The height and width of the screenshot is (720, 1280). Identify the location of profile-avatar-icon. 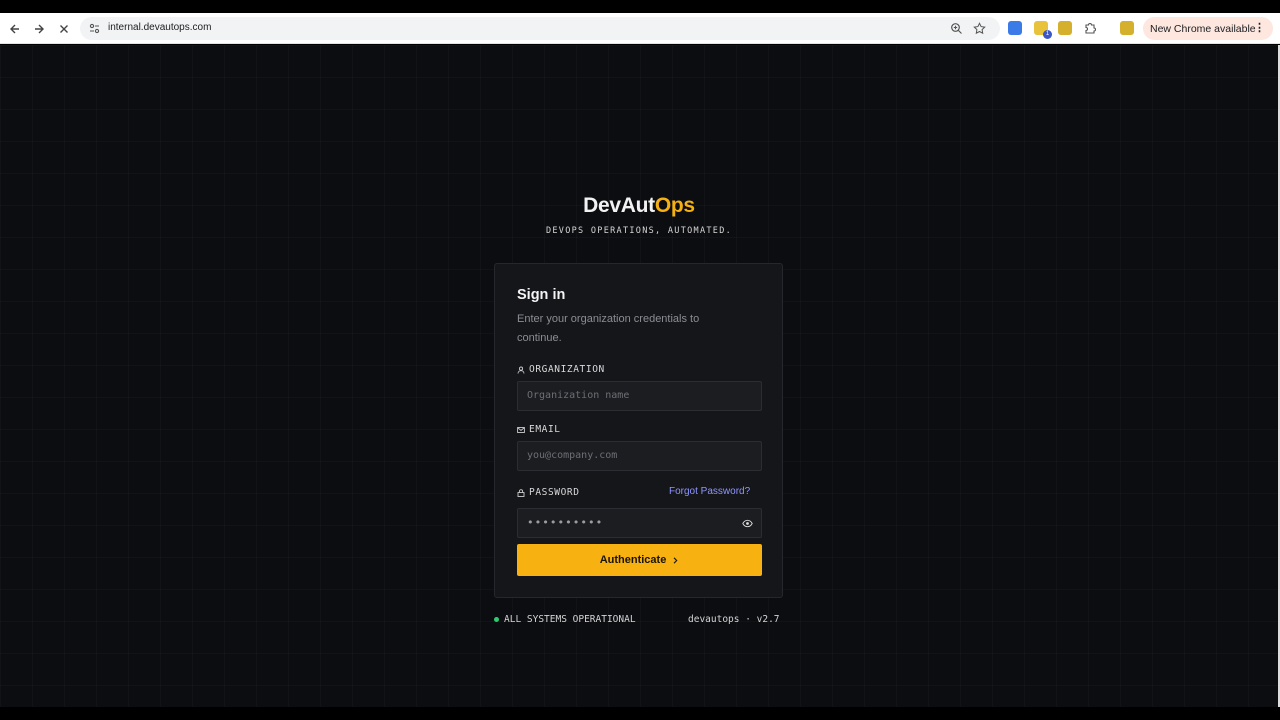
(1127, 28).